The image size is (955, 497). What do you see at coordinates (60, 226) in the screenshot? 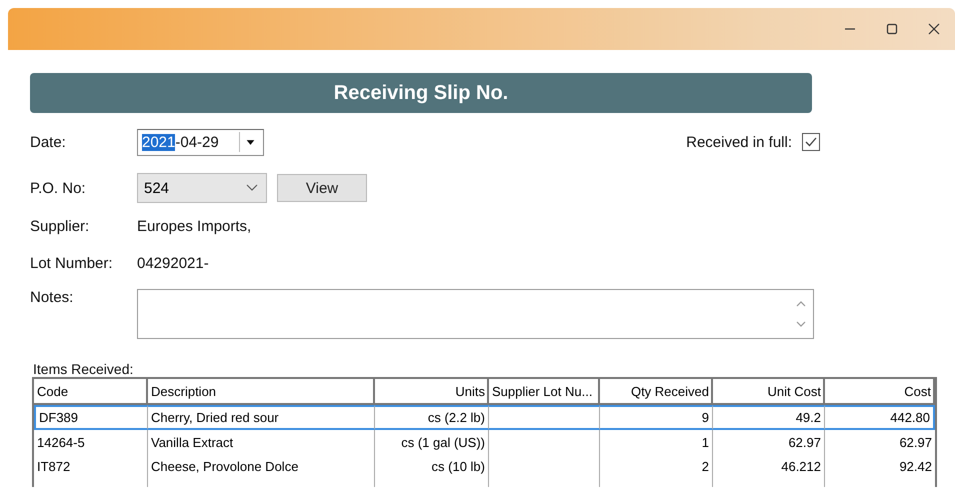
I see `supplier-label: Supplier:` at bounding box center [60, 226].